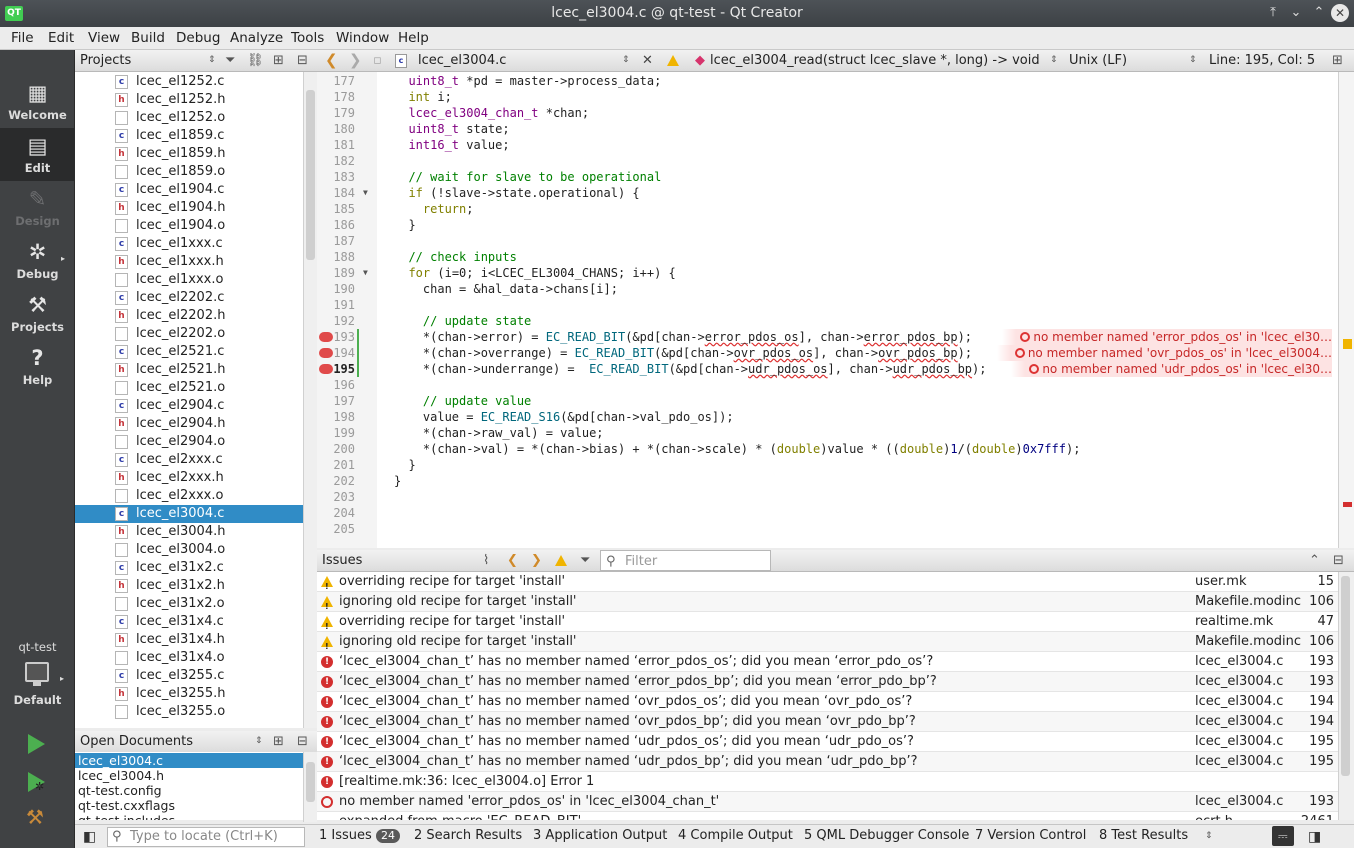  I want to click on code-line: 192 // update state, so click(827, 321).